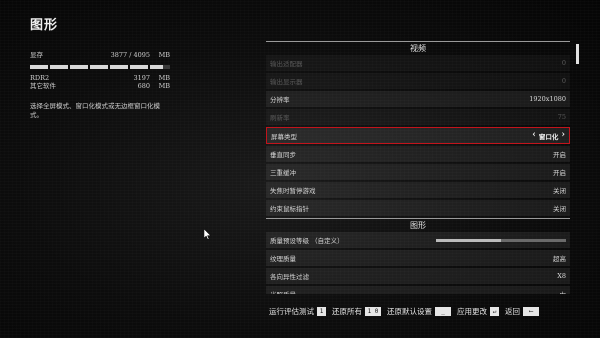  Describe the element at coordinates (443, 311) in the screenshot. I see `restore-default-key-icon: _` at that location.